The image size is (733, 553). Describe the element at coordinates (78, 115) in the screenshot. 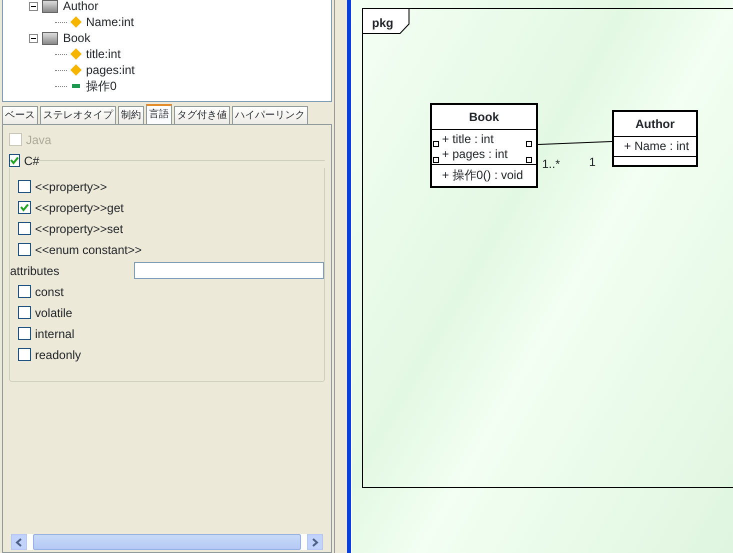

I see `tab: ステレオタイプ` at that location.